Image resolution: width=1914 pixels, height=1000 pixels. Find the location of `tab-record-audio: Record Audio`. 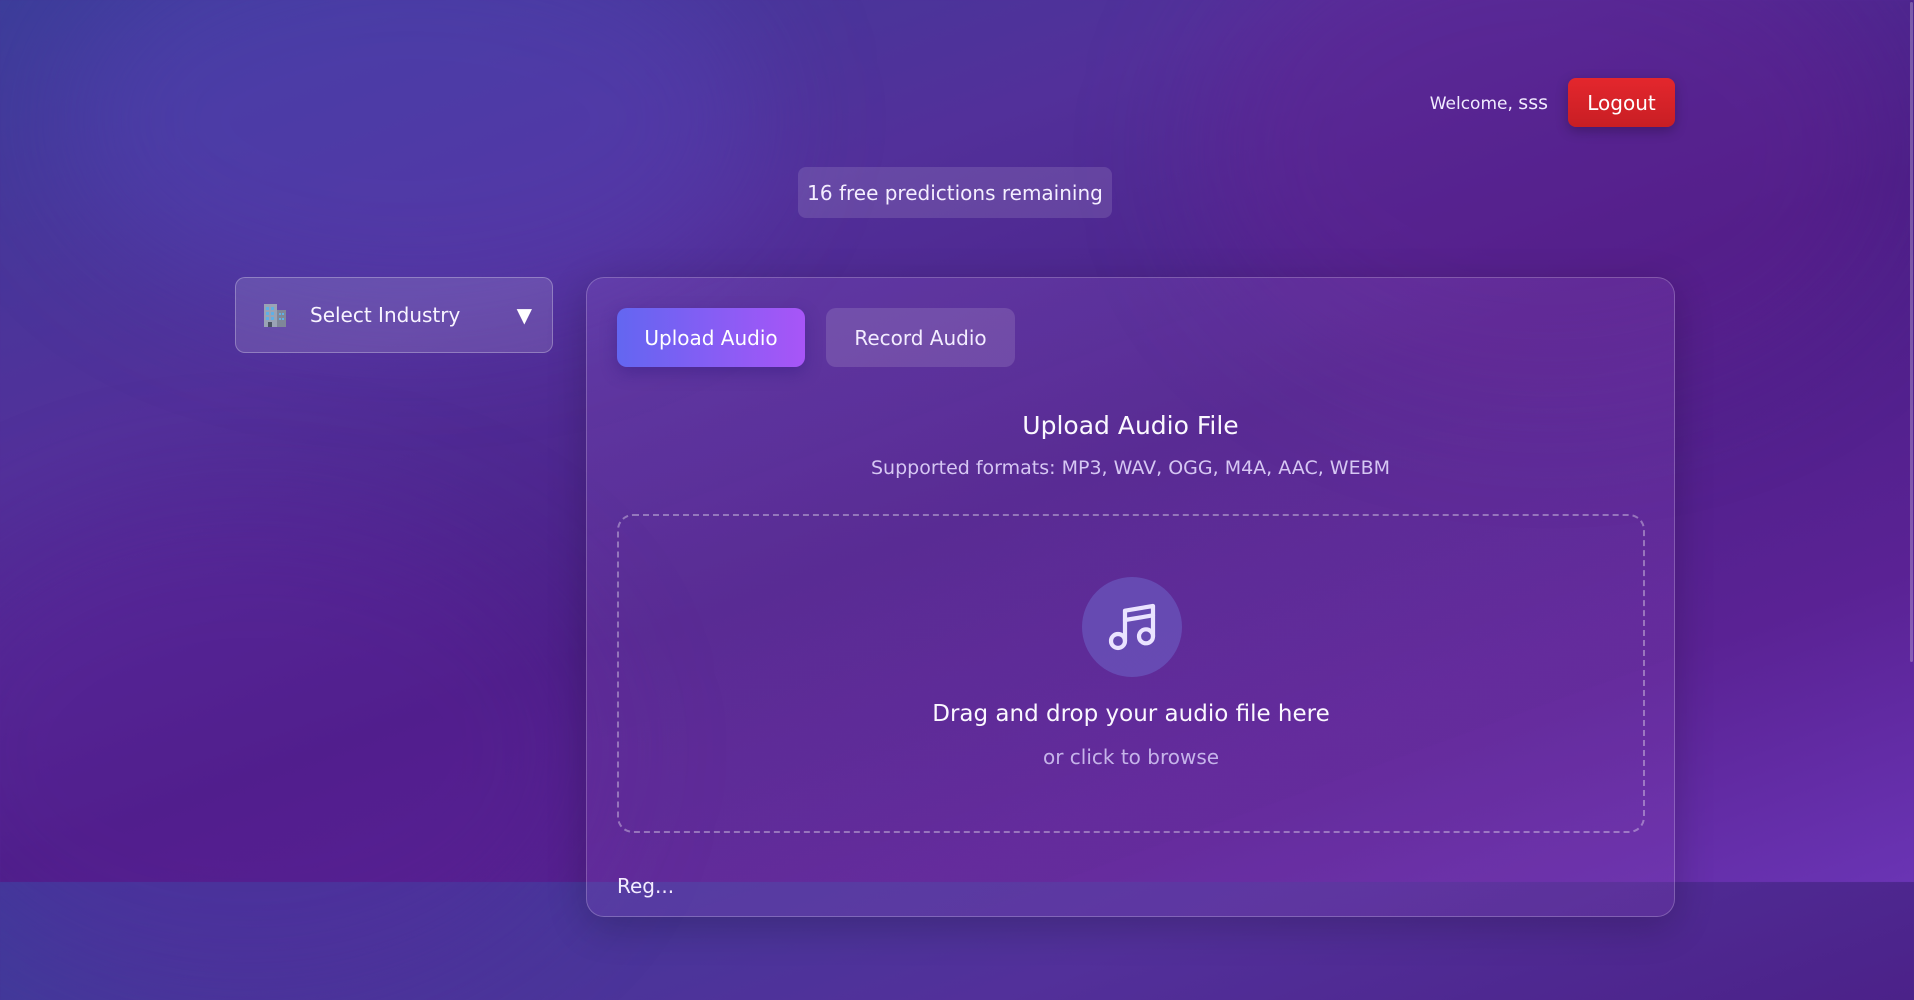

tab-record-audio: Record Audio is located at coordinates (920, 337).